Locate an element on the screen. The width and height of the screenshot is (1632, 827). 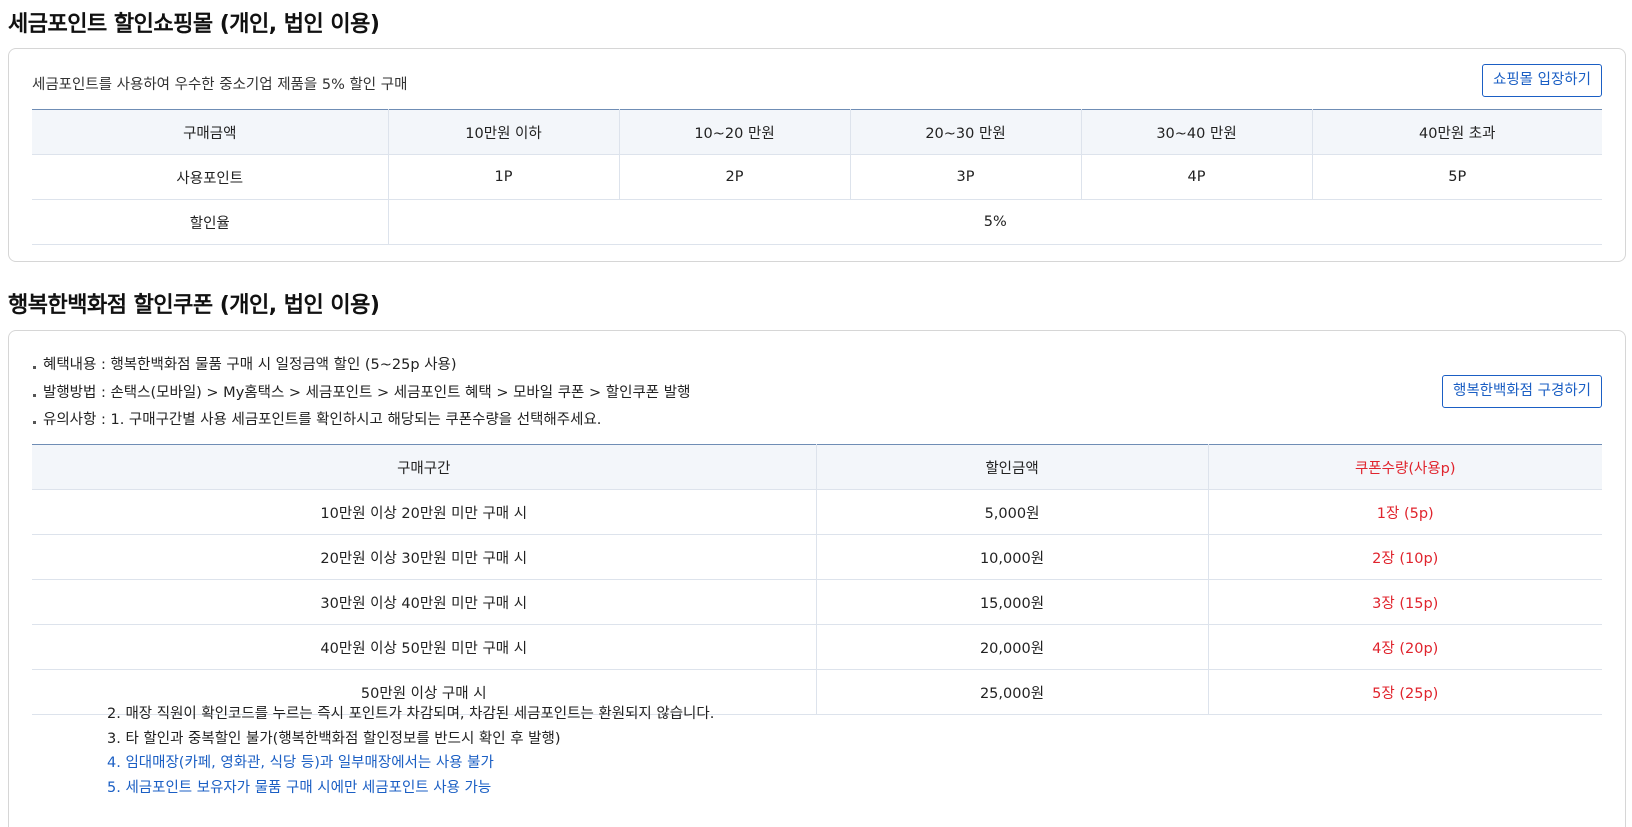
range-cell: 40만원 이상 50만원 미만 구매 시 is located at coordinates (424, 647).